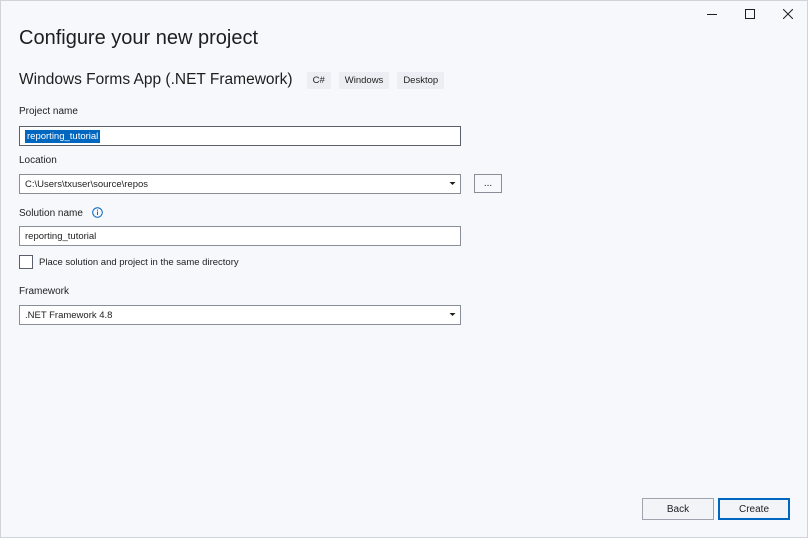 The height and width of the screenshot is (538, 808). I want to click on maximize-icon, so click(750, 14).